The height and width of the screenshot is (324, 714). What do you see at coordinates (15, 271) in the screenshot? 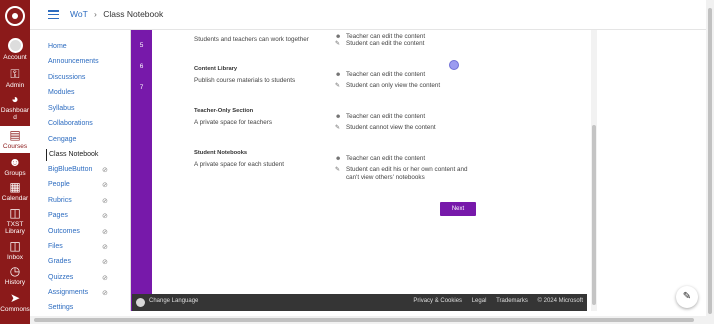
I see `history-icon: ◷` at bounding box center [15, 271].